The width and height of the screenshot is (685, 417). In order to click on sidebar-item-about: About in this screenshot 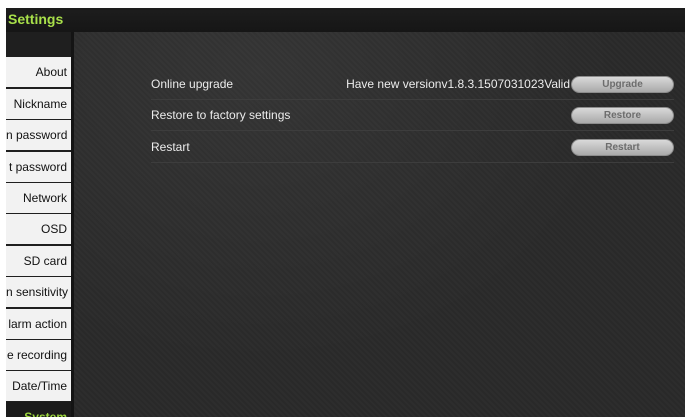, I will do `click(38, 72)`.